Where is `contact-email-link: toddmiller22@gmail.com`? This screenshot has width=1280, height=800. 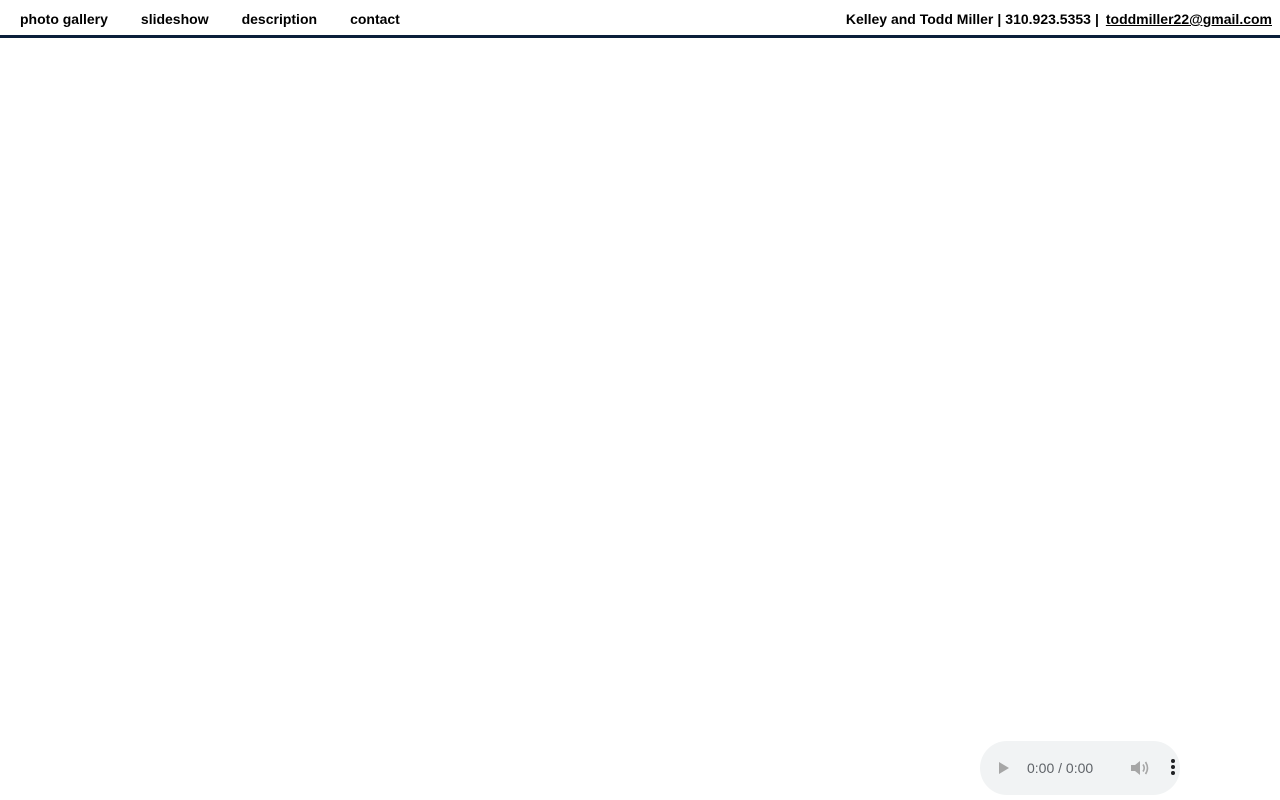 contact-email-link: toddmiller22@gmail.com is located at coordinates (1189, 19).